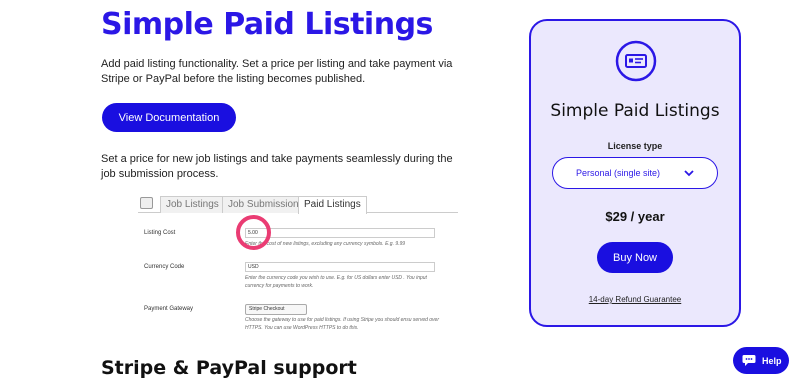 The width and height of the screenshot is (800, 386). I want to click on help-button: Help, so click(761, 360).